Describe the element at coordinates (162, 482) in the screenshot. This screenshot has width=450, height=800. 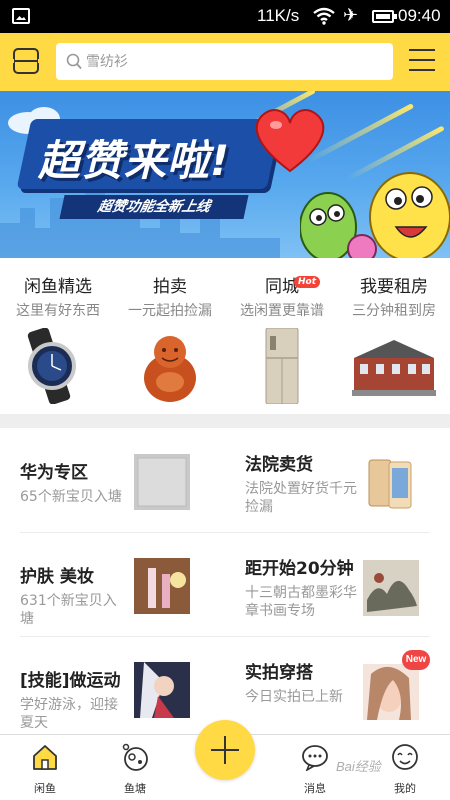
I see `phone-box-thumbnail` at that location.